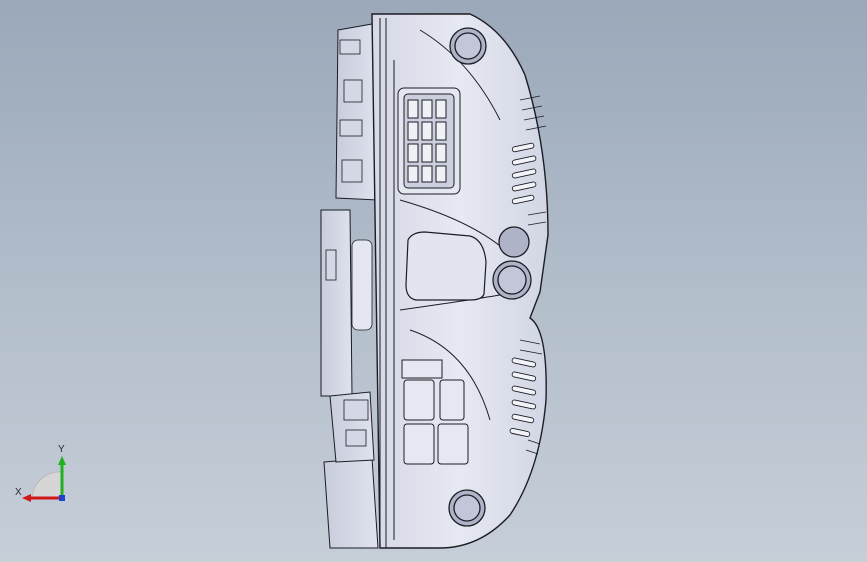 The width and height of the screenshot is (867, 562). Describe the element at coordinates (62, 460) in the screenshot. I see `y-axis-arrowhead` at that location.